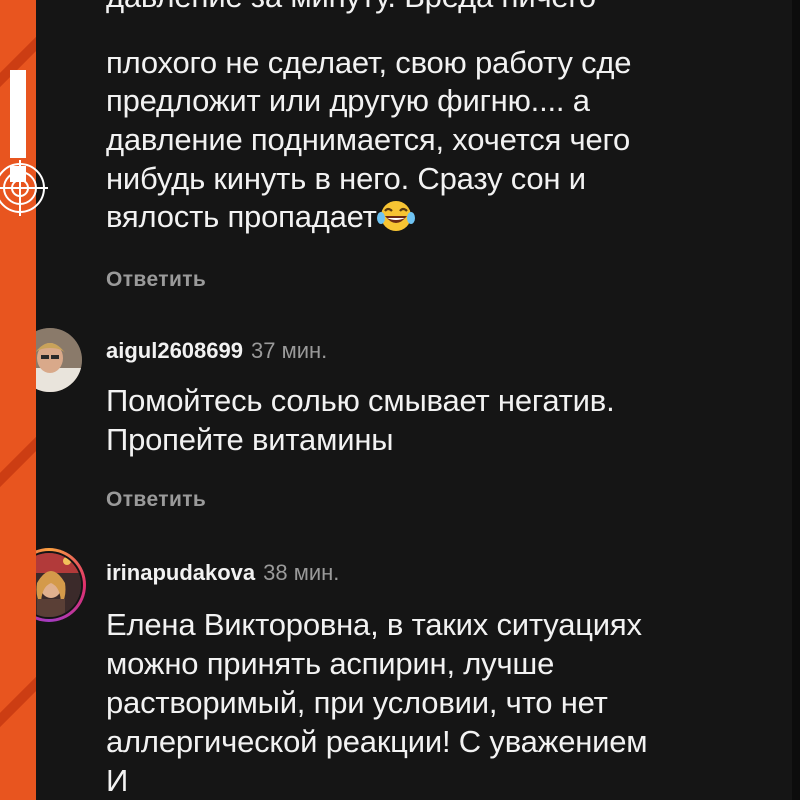  I want to click on username: irinapudakova, so click(180, 572).